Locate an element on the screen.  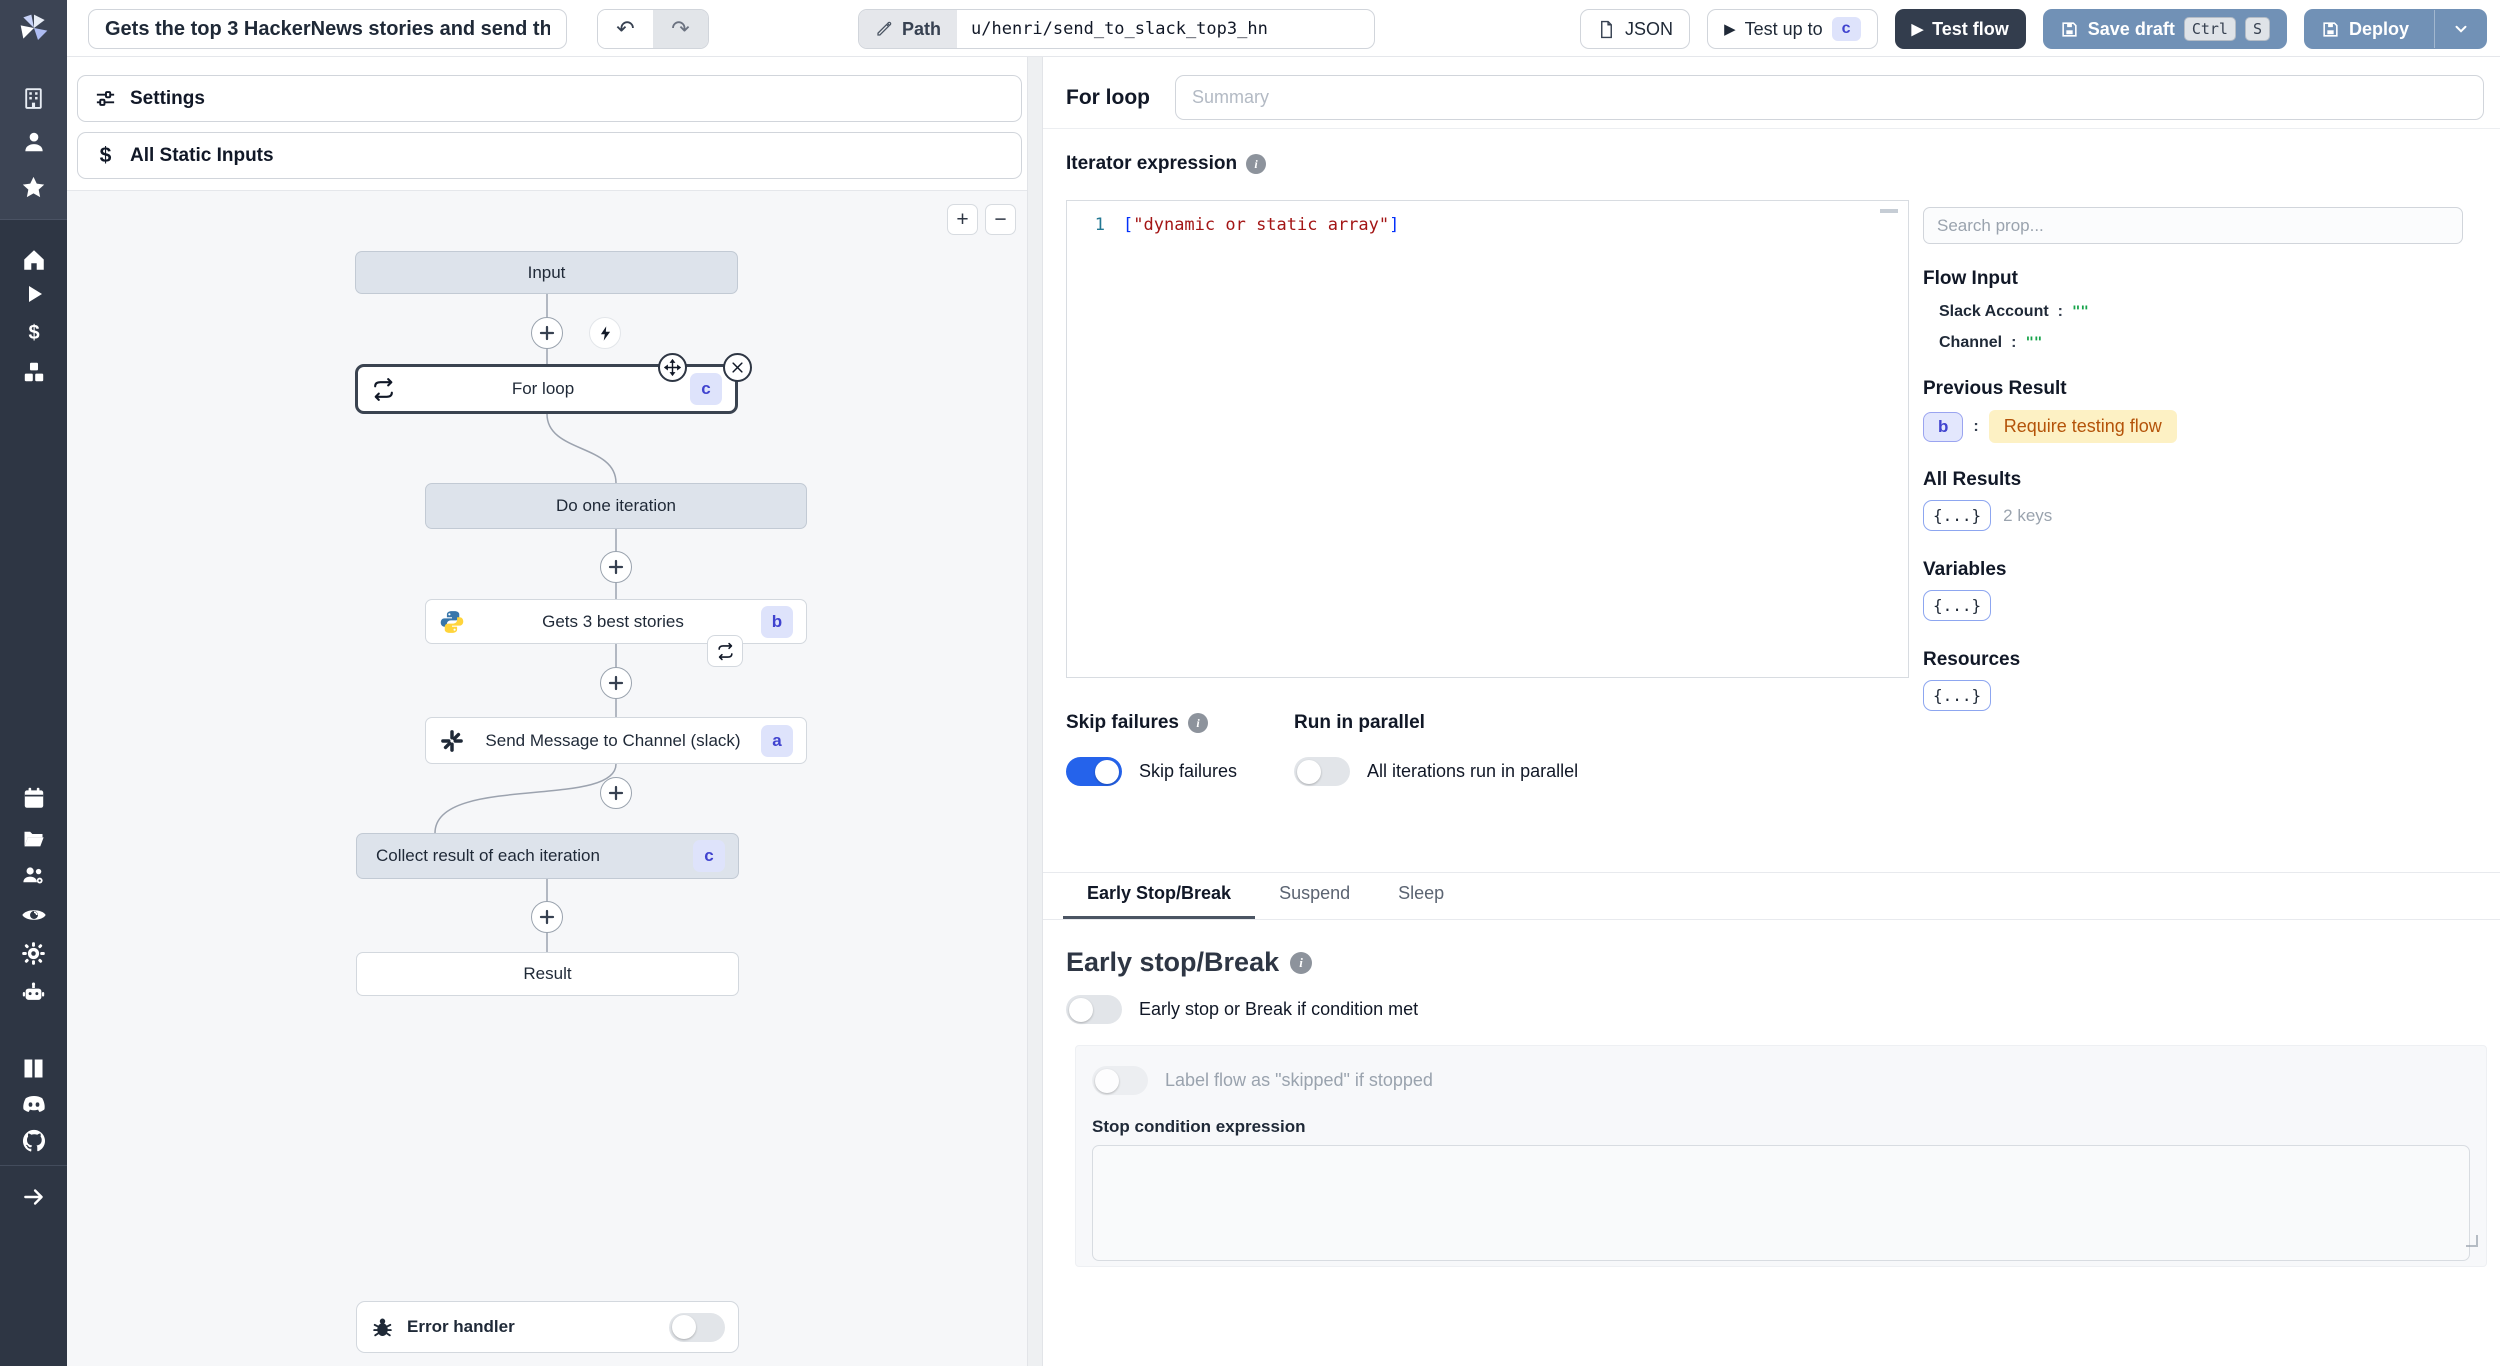
deploy-dropdown-button is located at coordinates (2460, 29).